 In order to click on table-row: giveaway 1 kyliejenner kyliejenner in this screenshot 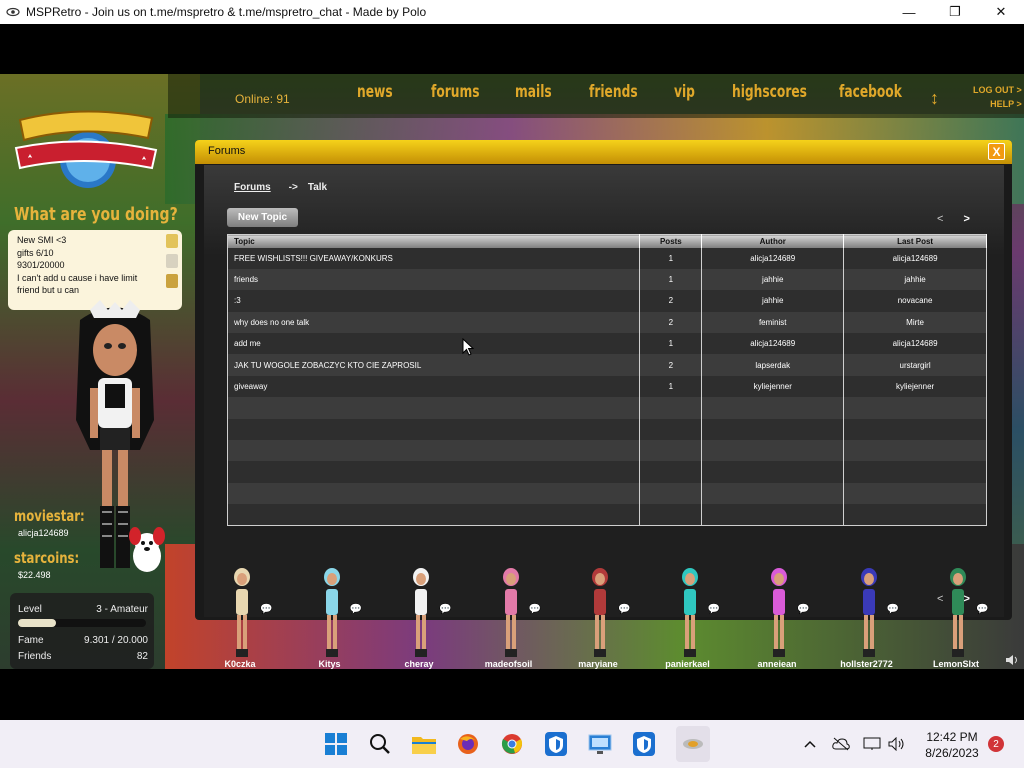, I will do `click(607, 386)`.